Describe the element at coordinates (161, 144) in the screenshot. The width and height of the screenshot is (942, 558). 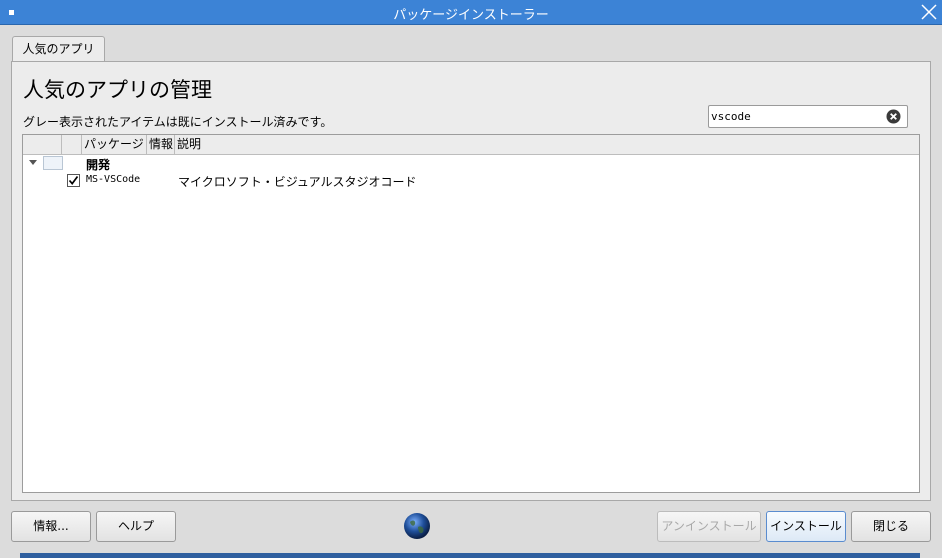
I see `header-info: 情報` at that location.